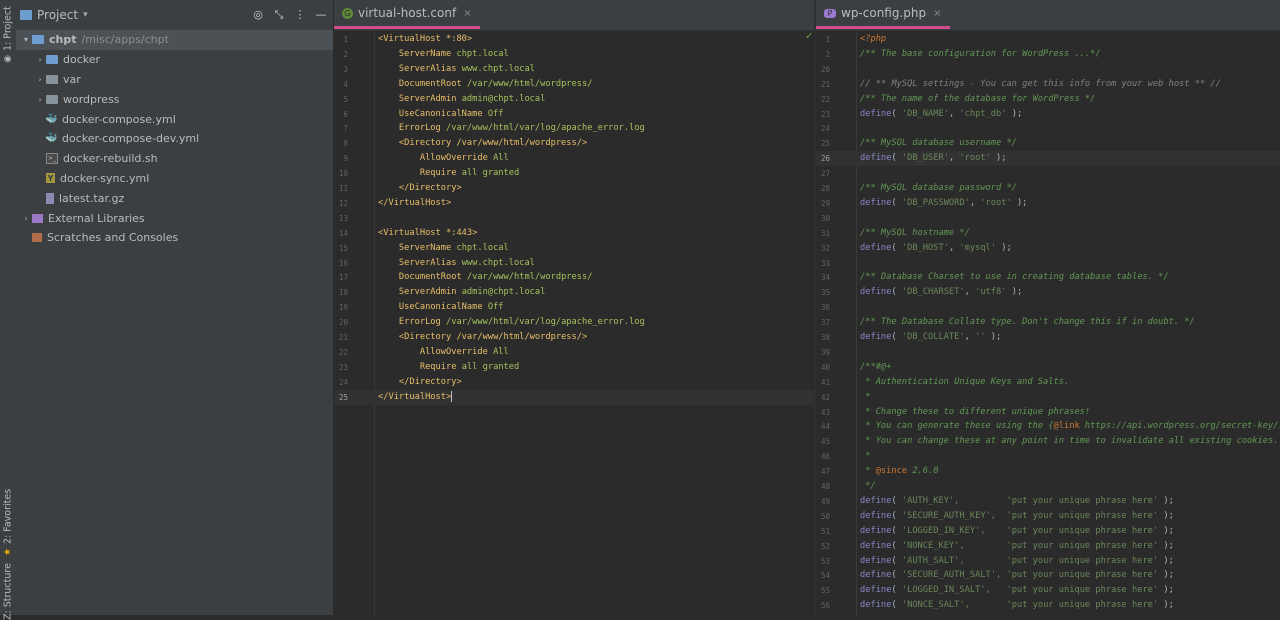 Image resolution: width=1280 pixels, height=620 pixels. I want to click on project-tool-button: ◉ 1: Project, so click(8, 35).